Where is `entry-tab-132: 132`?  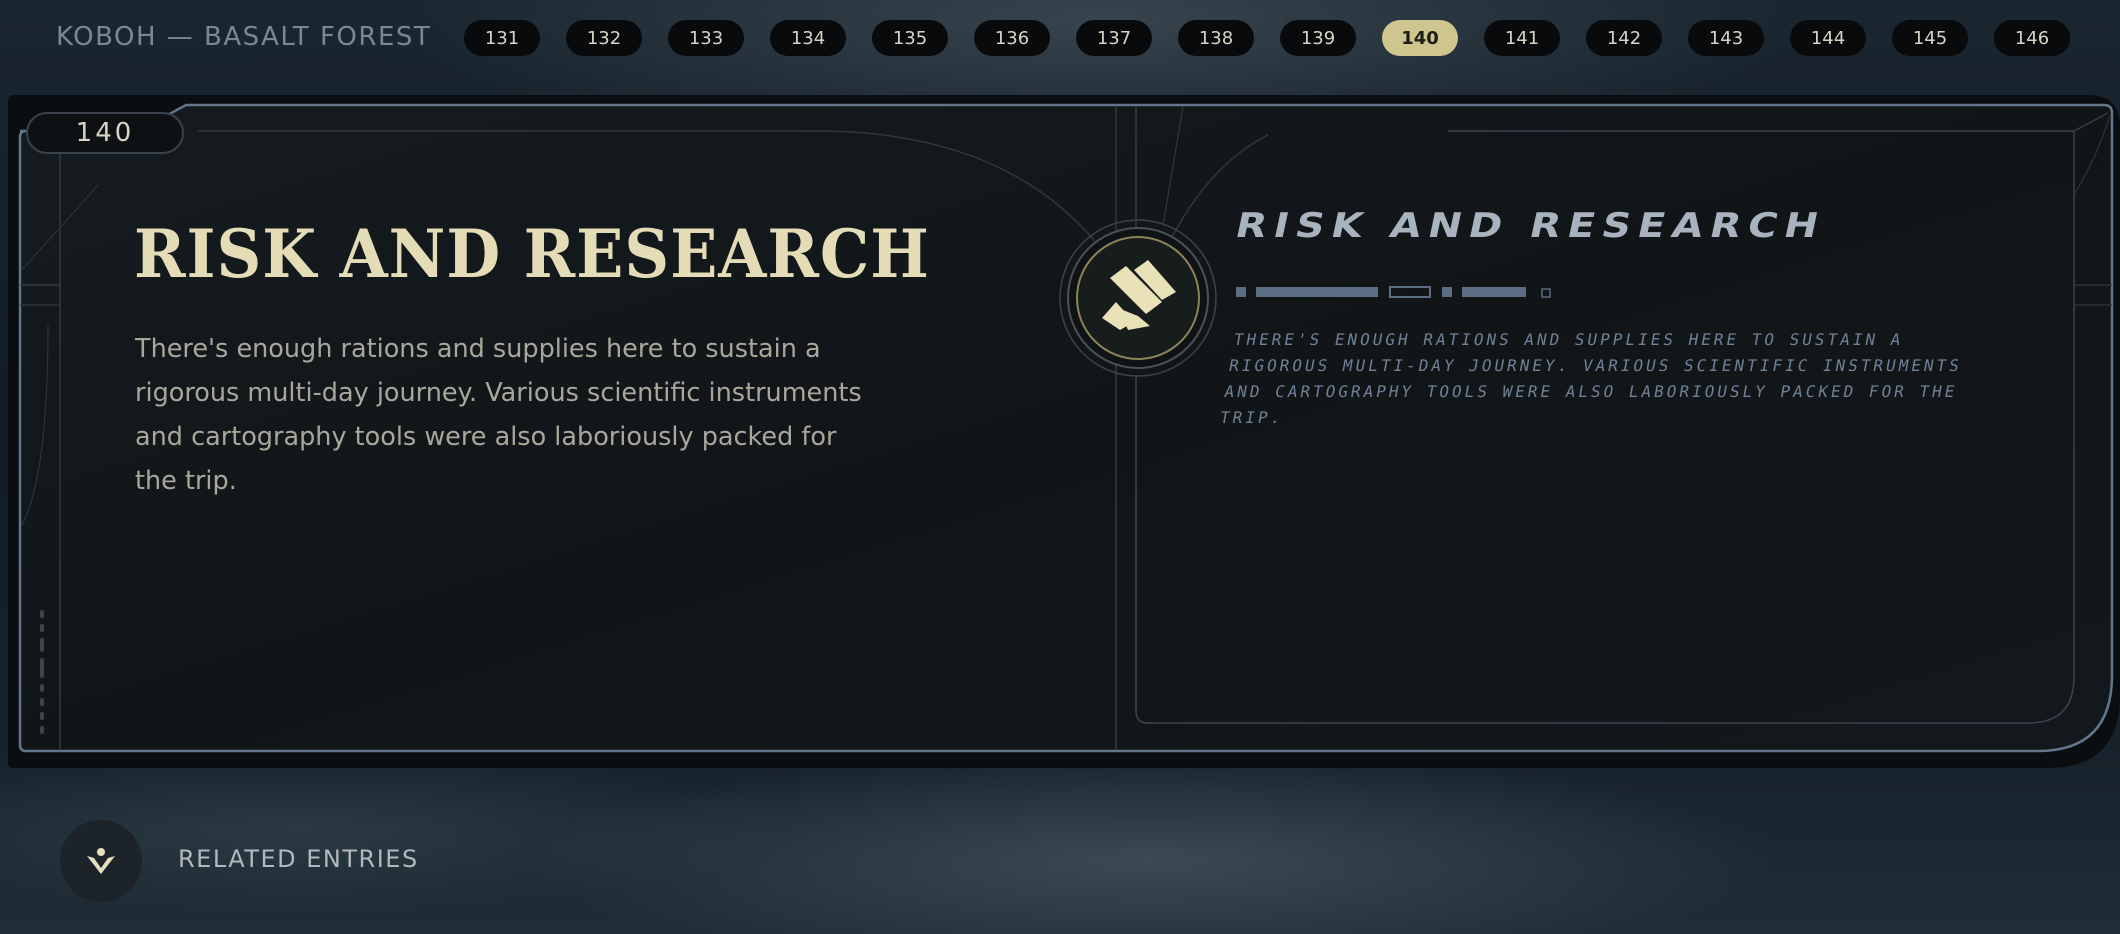
entry-tab-132: 132 is located at coordinates (604, 38).